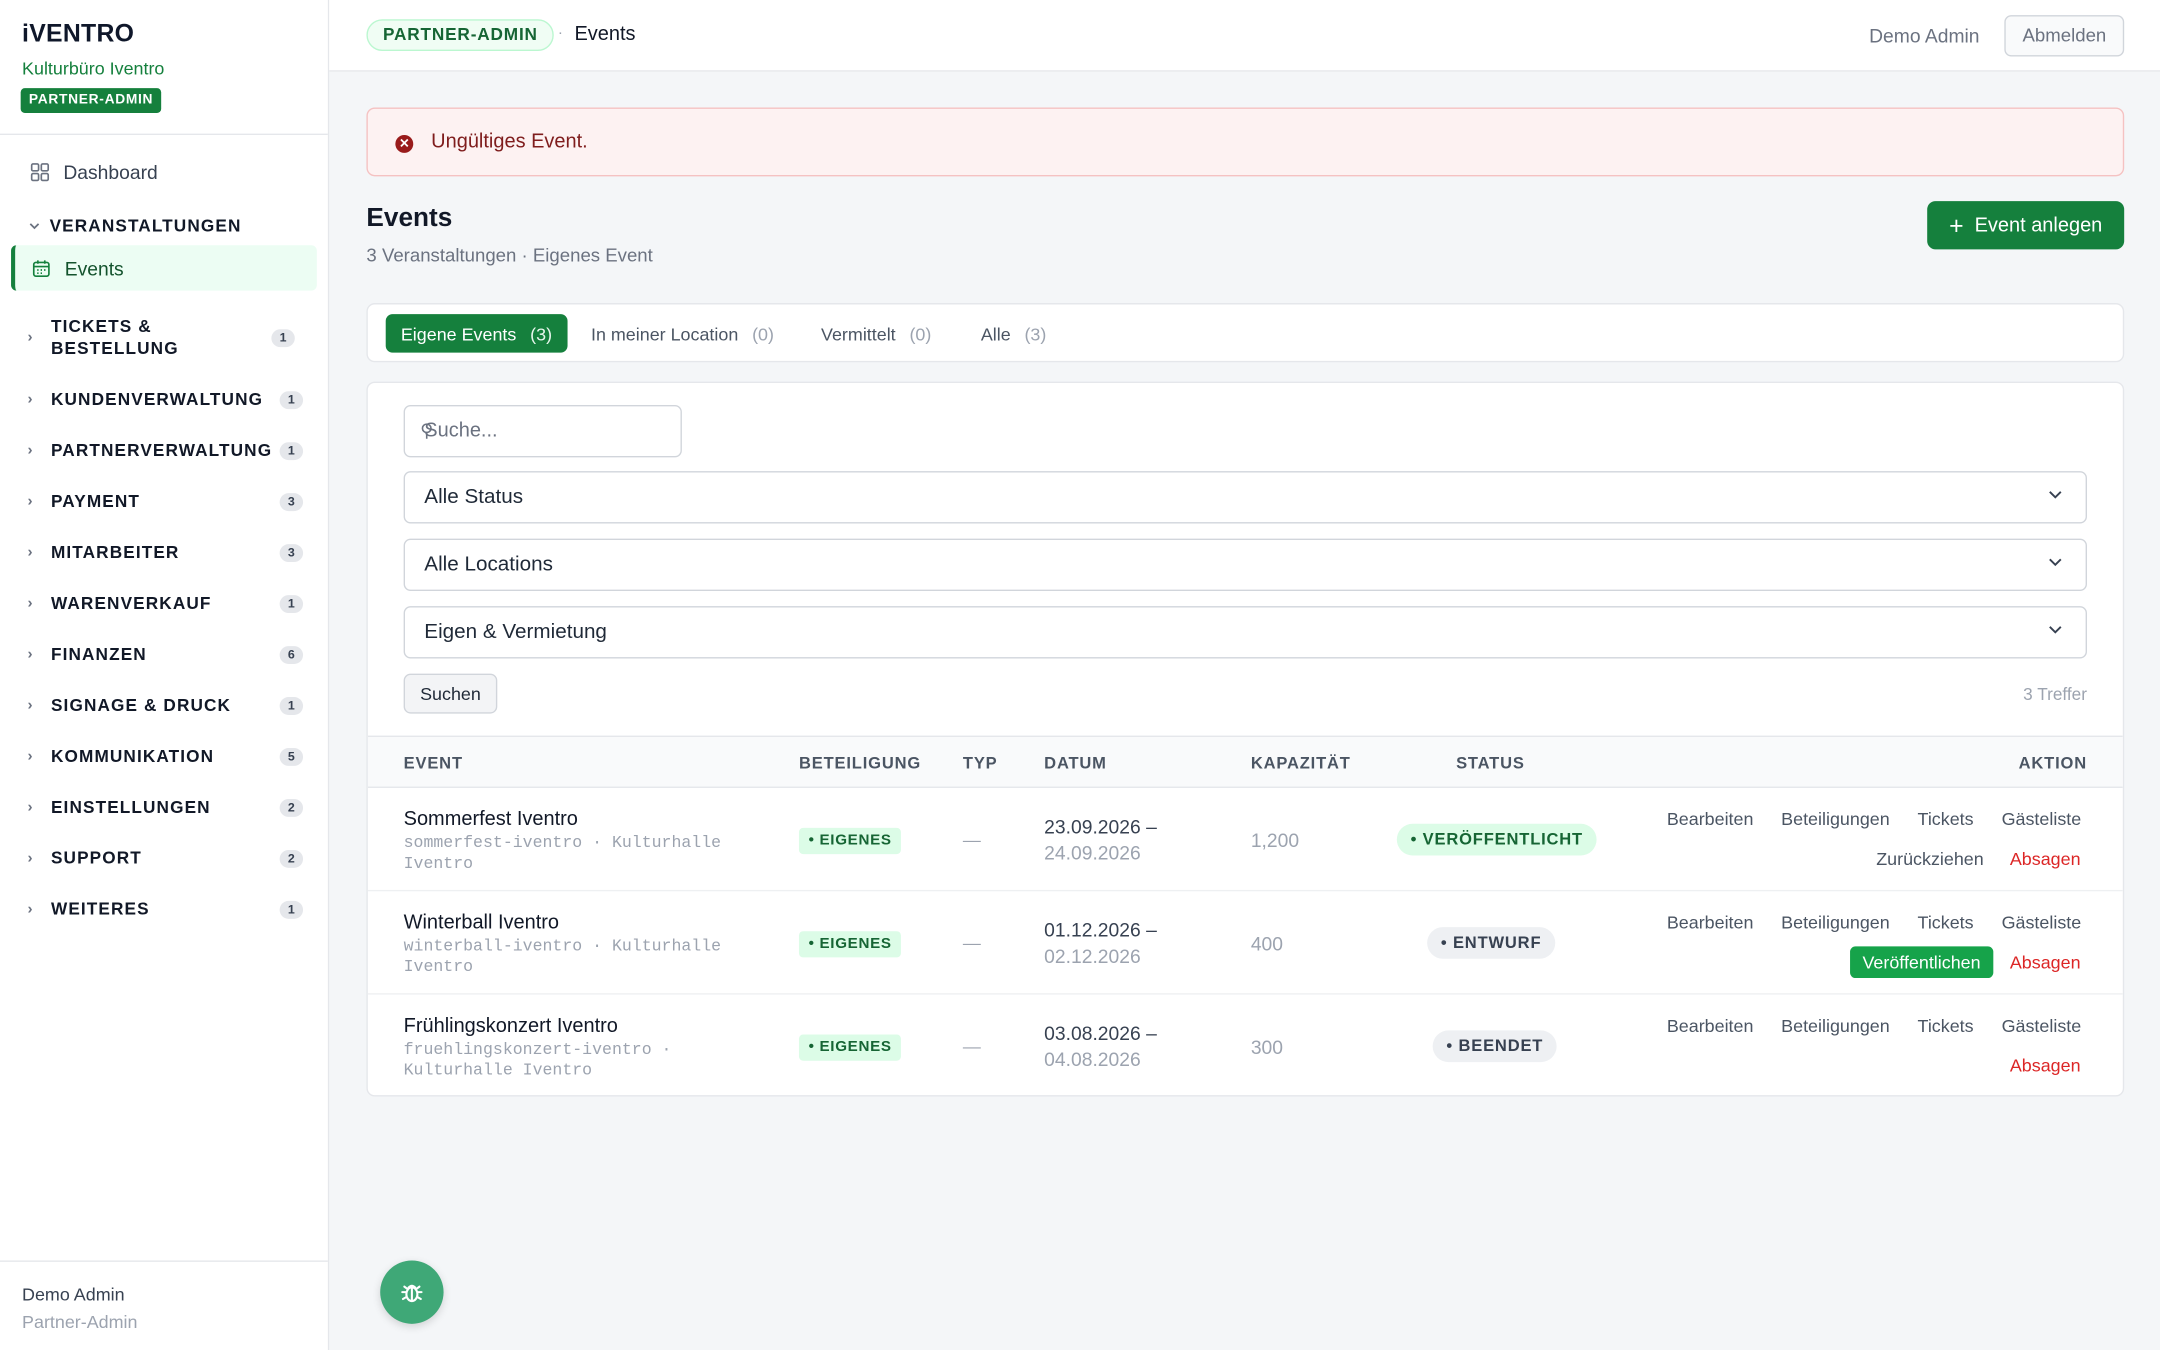 This screenshot has height=1350, width=2160. Describe the element at coordinates (409, 218) in the screenshot. I see `section-title: Events` at that location.